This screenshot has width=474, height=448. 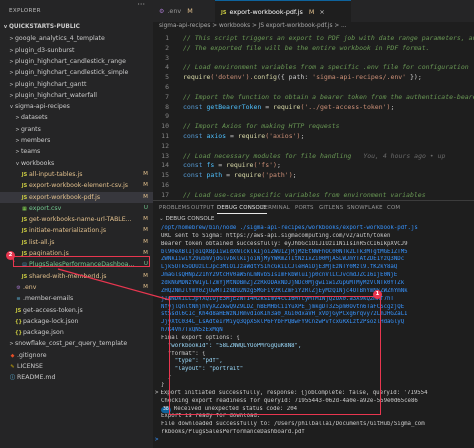 What do you see at coordinates (81, 261) in the screenshot?
I see `annotation-box-file` at bounding box center [81, 261].